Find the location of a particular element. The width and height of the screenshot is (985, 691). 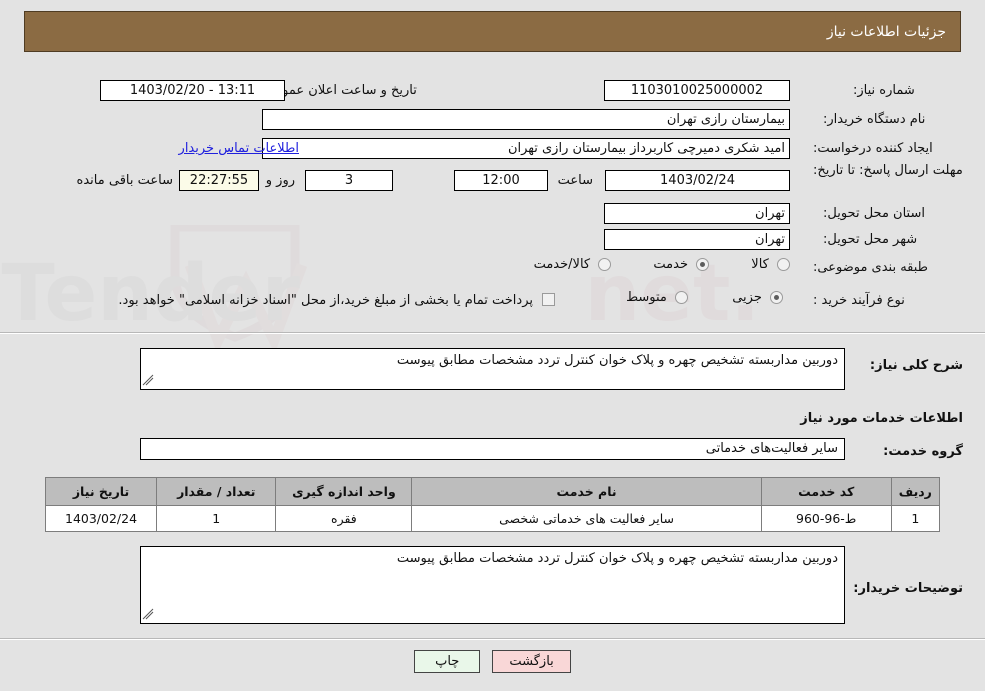

buyer-contact-link: اطلاعات تماس خریدار is located at coordinates (239, 148).